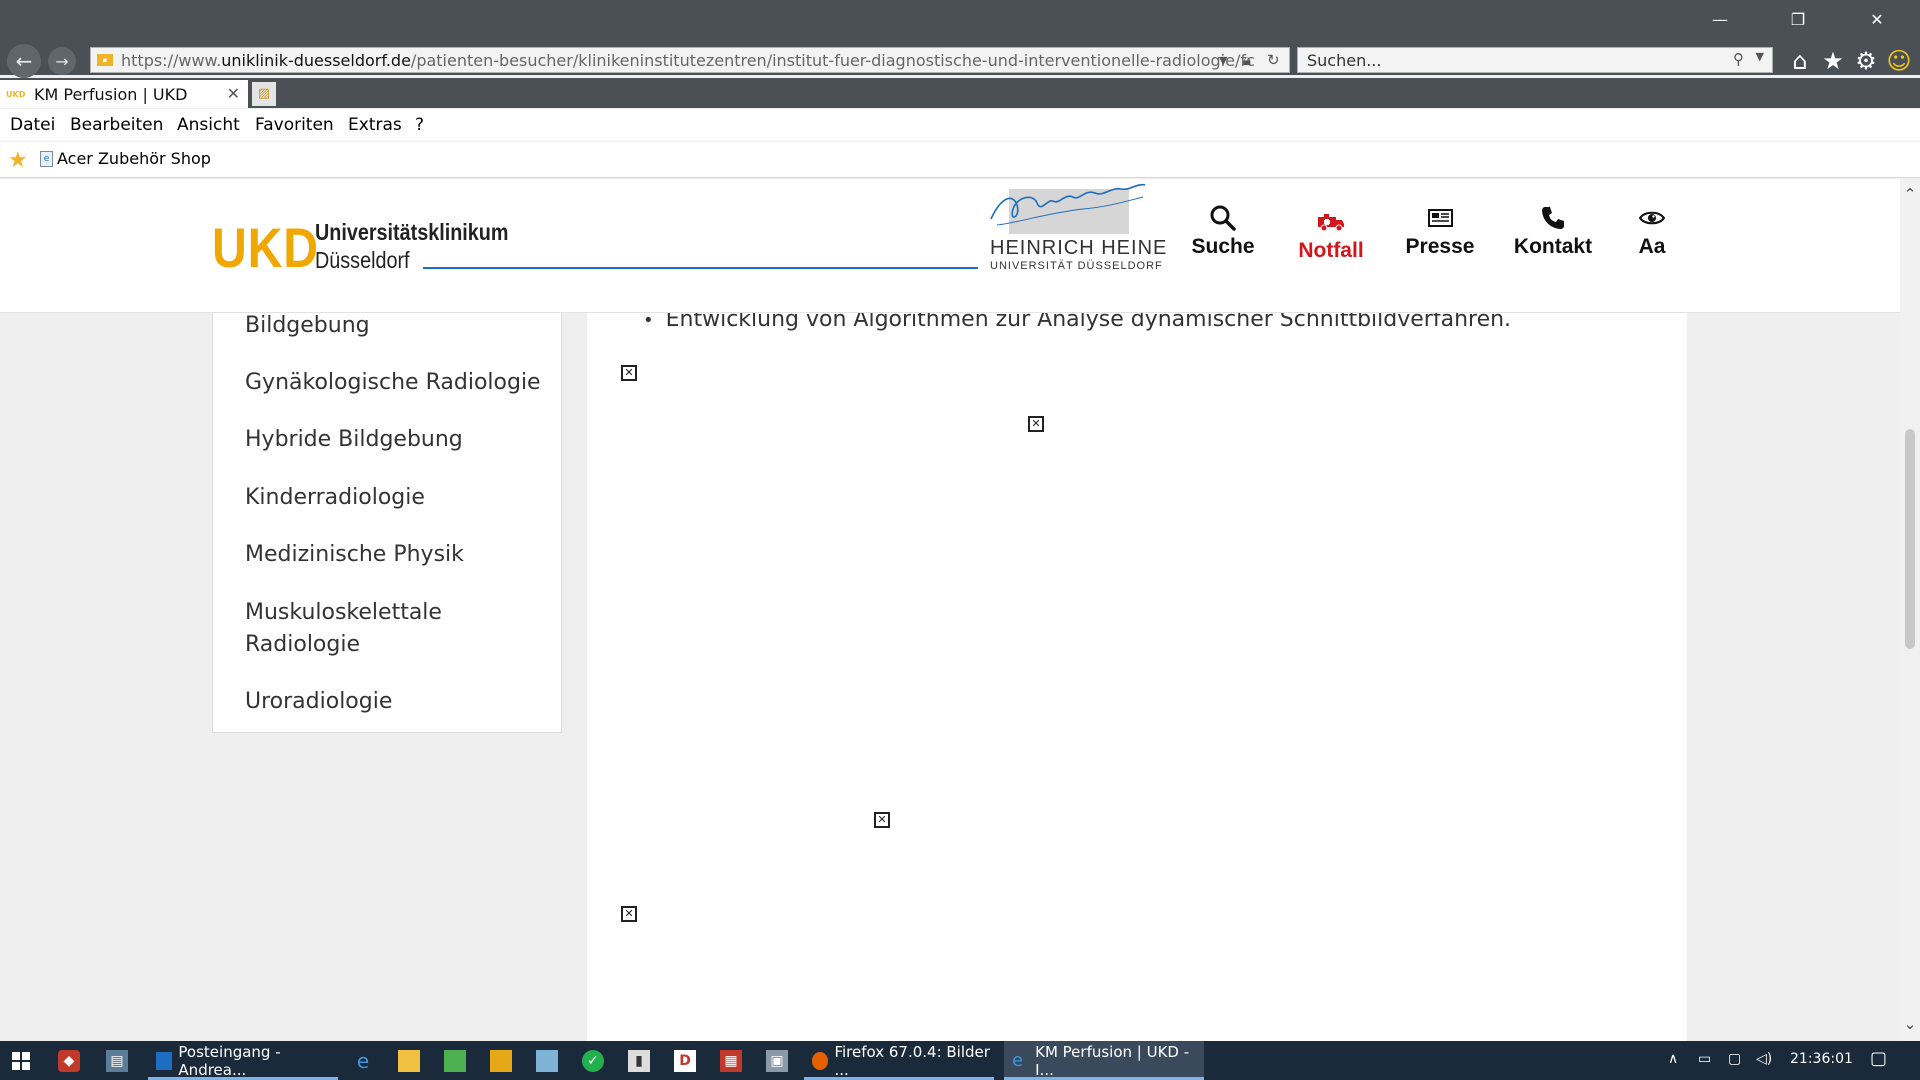 Image resolution: width=1920 pixels, height=1080 pixels. Describe the element at coordinates (777, 1061) in the screenshot. I see `app-icon: ▣` at that location.